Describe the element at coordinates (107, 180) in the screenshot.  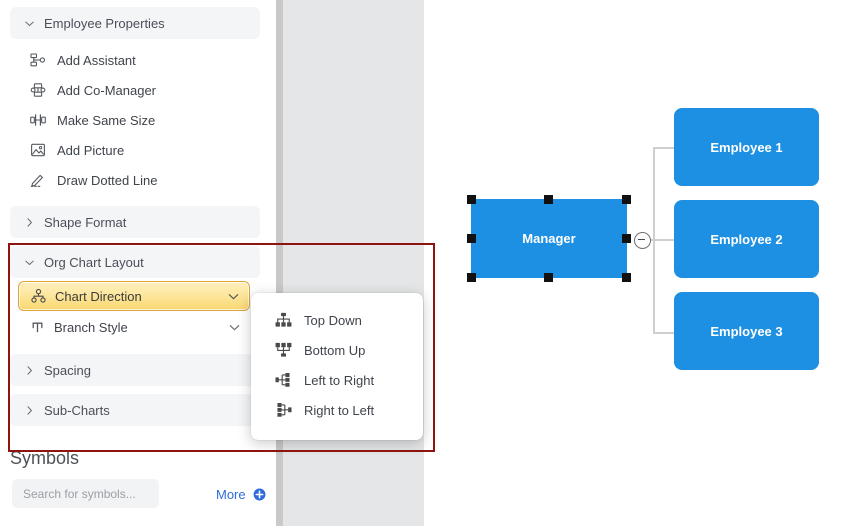
I see `menu-item-label: Draw Dotted Line` at that location.